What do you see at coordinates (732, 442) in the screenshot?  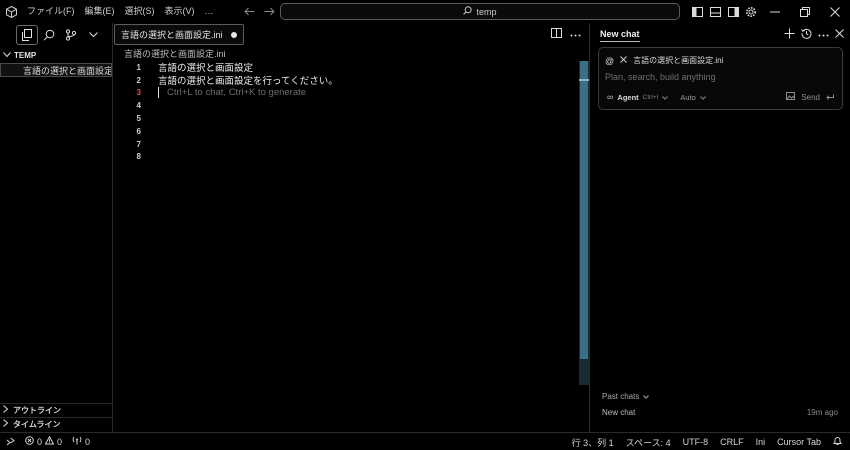 I see `end-of-line: CRLF` at bounding box center [732, 442].